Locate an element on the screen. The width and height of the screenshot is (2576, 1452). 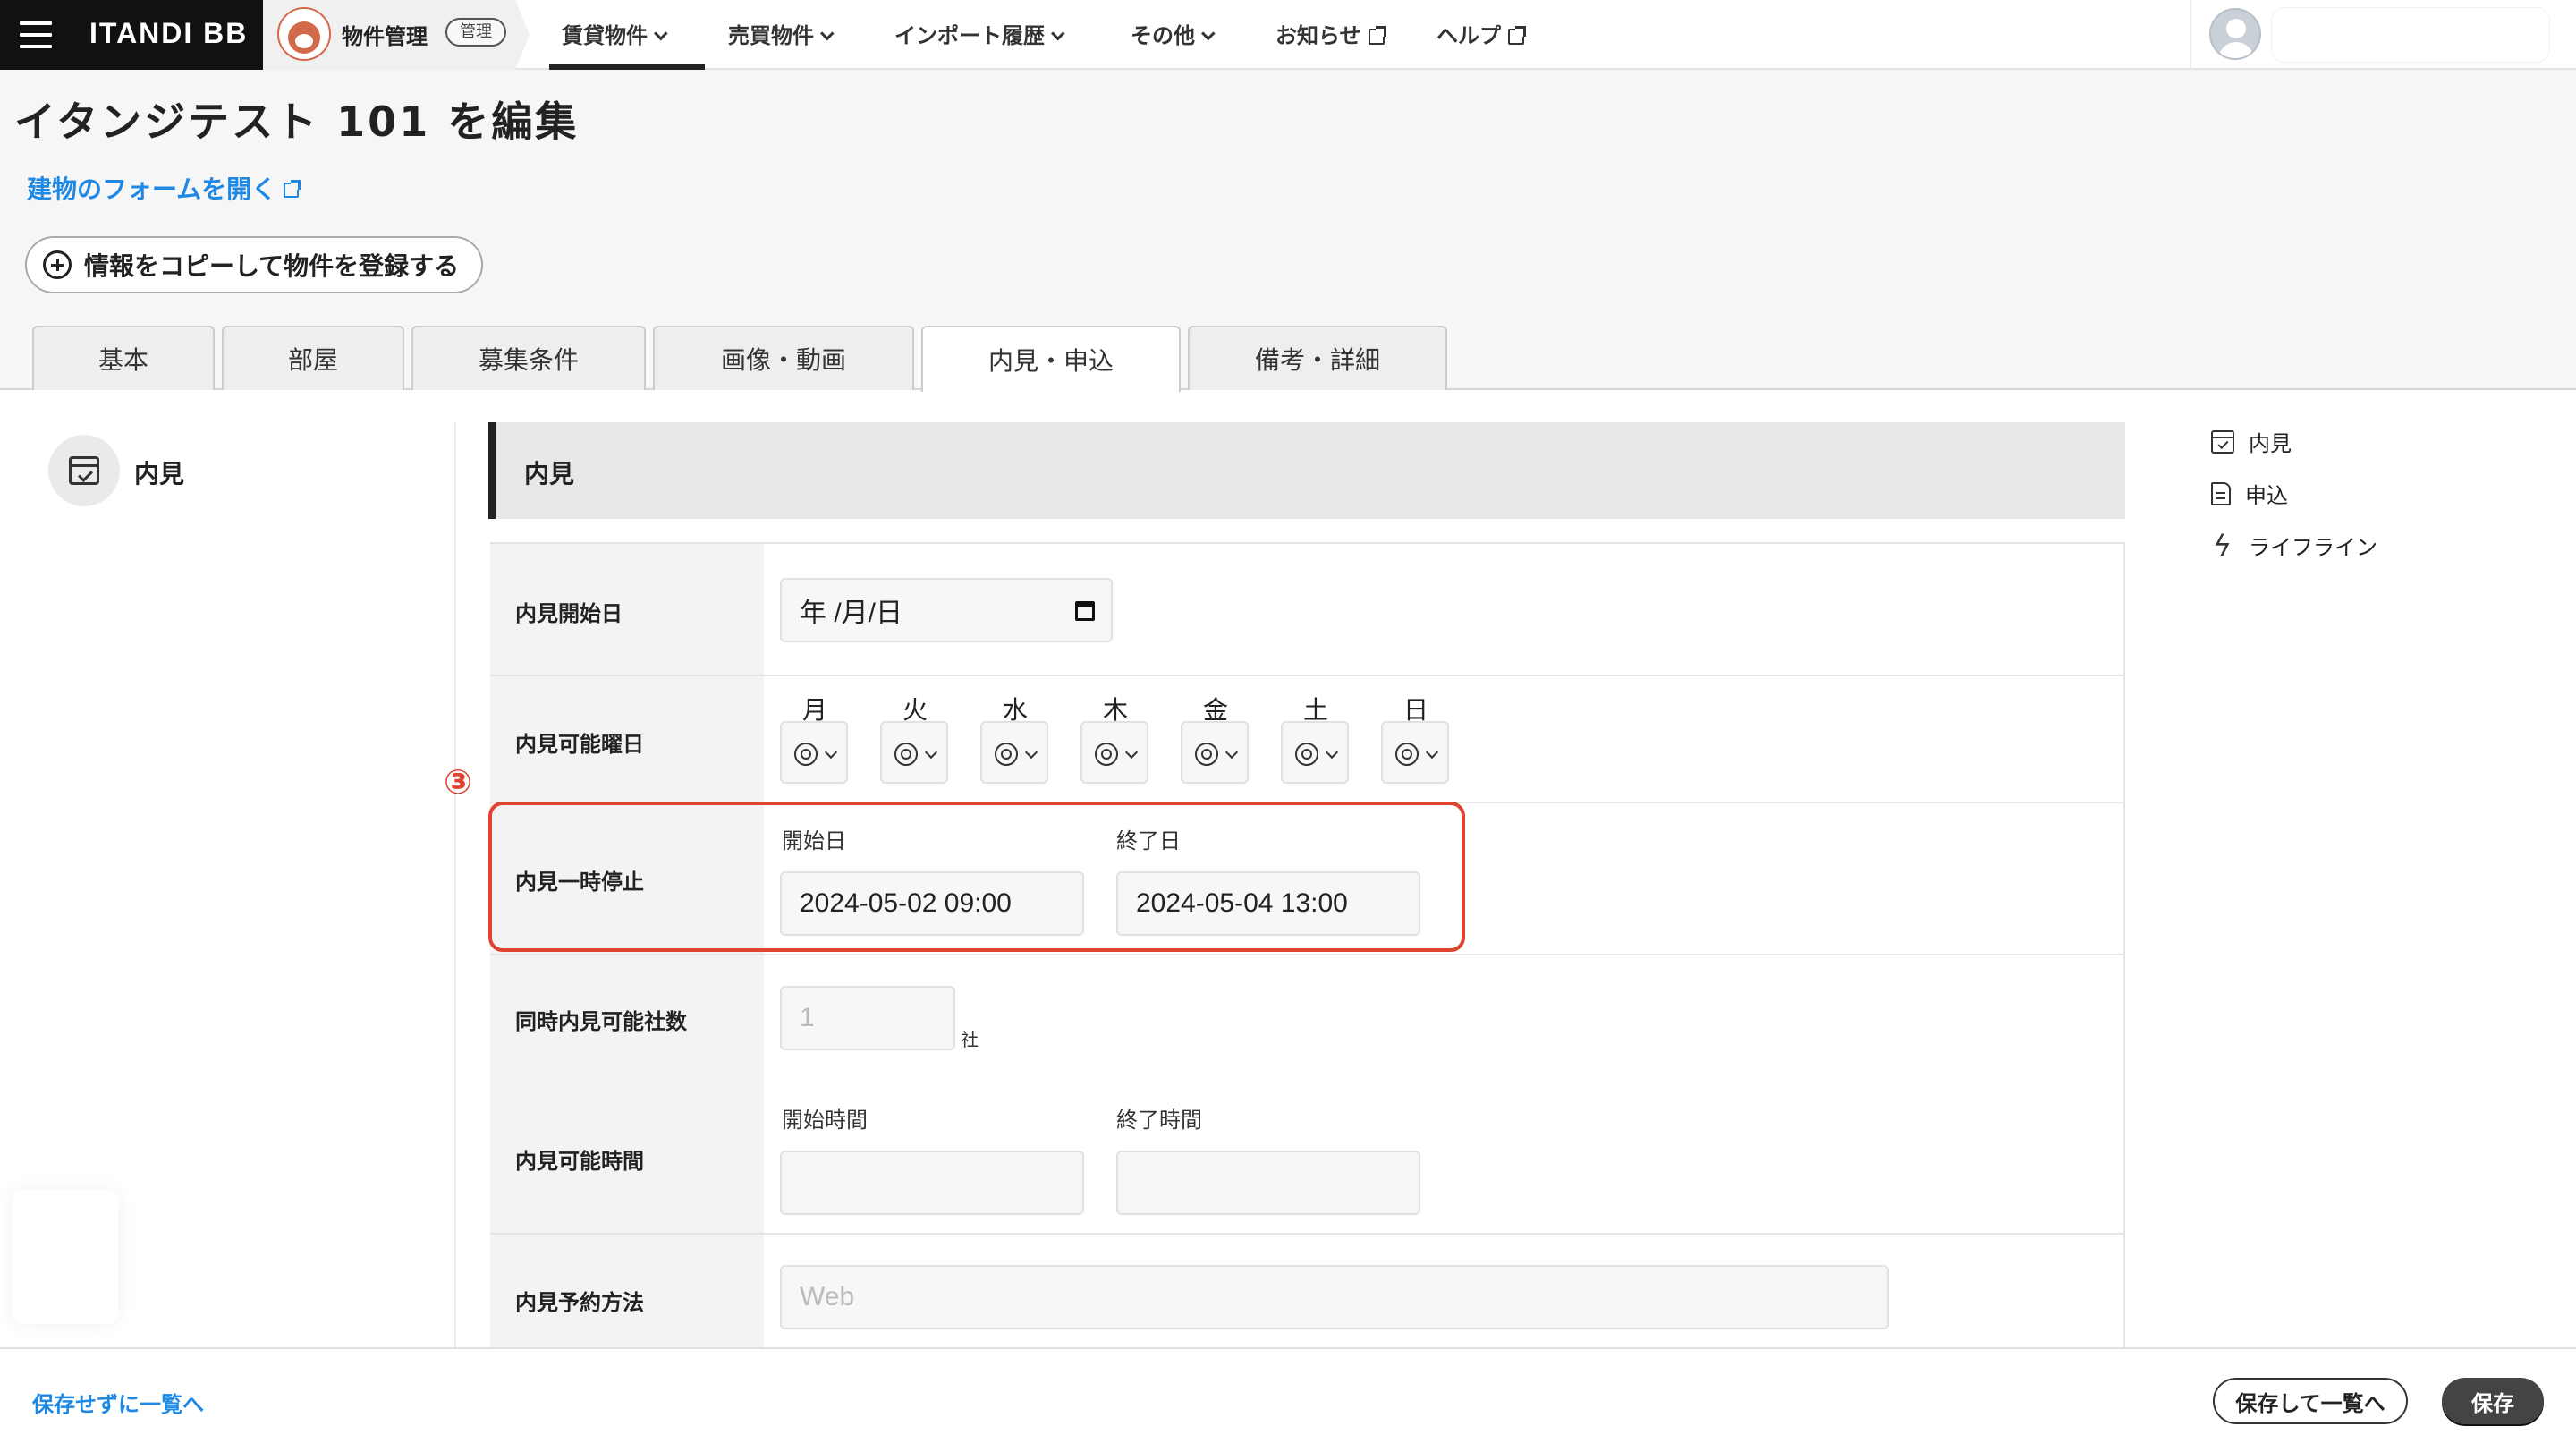
document-icon is located at coordinates (2221, 493).